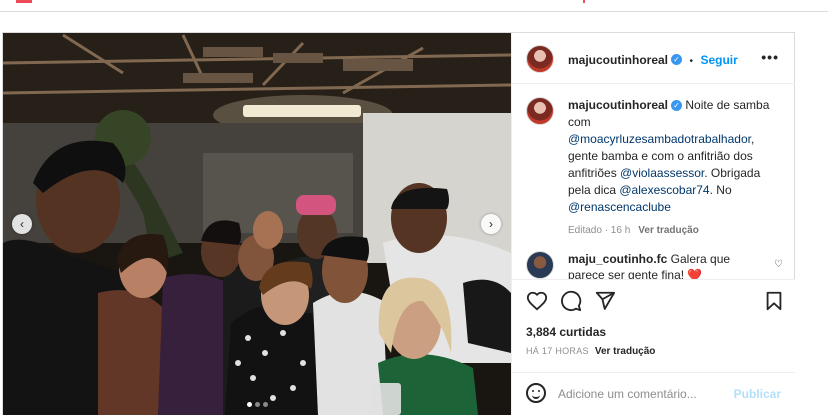  Describe the element at coordinates (662, 173) in the screenshot. I see `caption-mention-link: @violaassessor` at that location.